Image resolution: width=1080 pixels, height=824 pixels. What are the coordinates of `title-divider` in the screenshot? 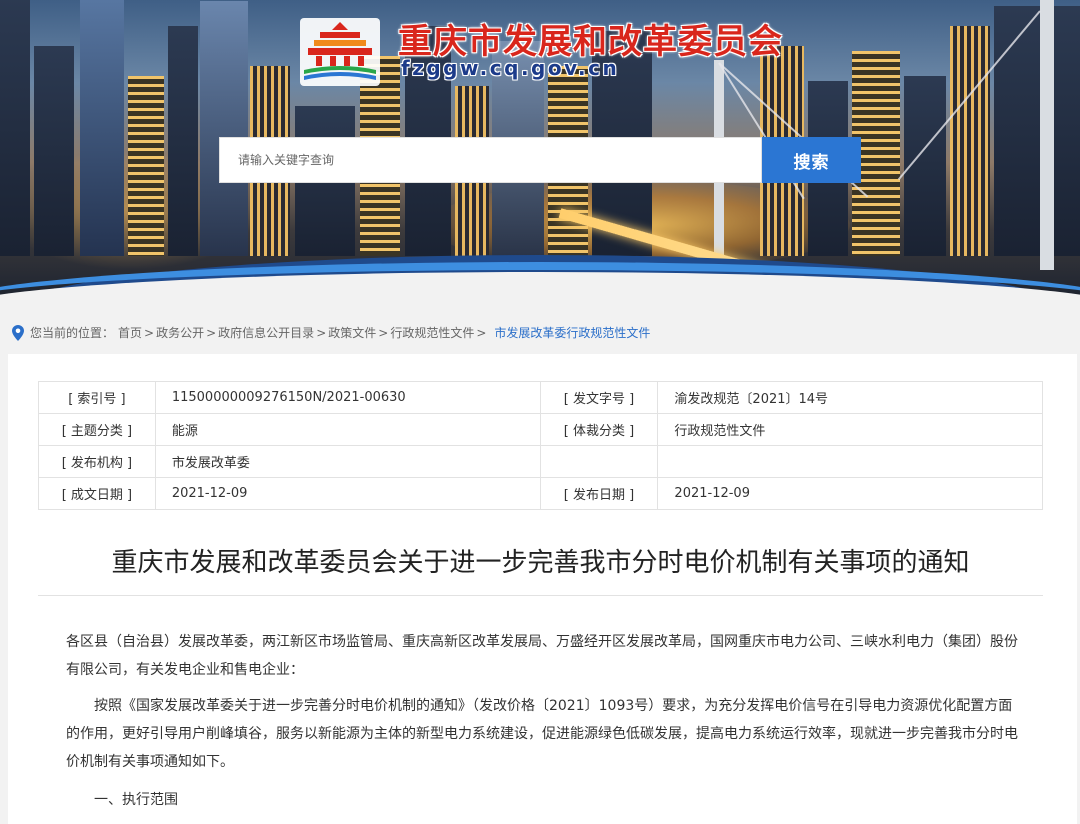 It's located at (540, 595).